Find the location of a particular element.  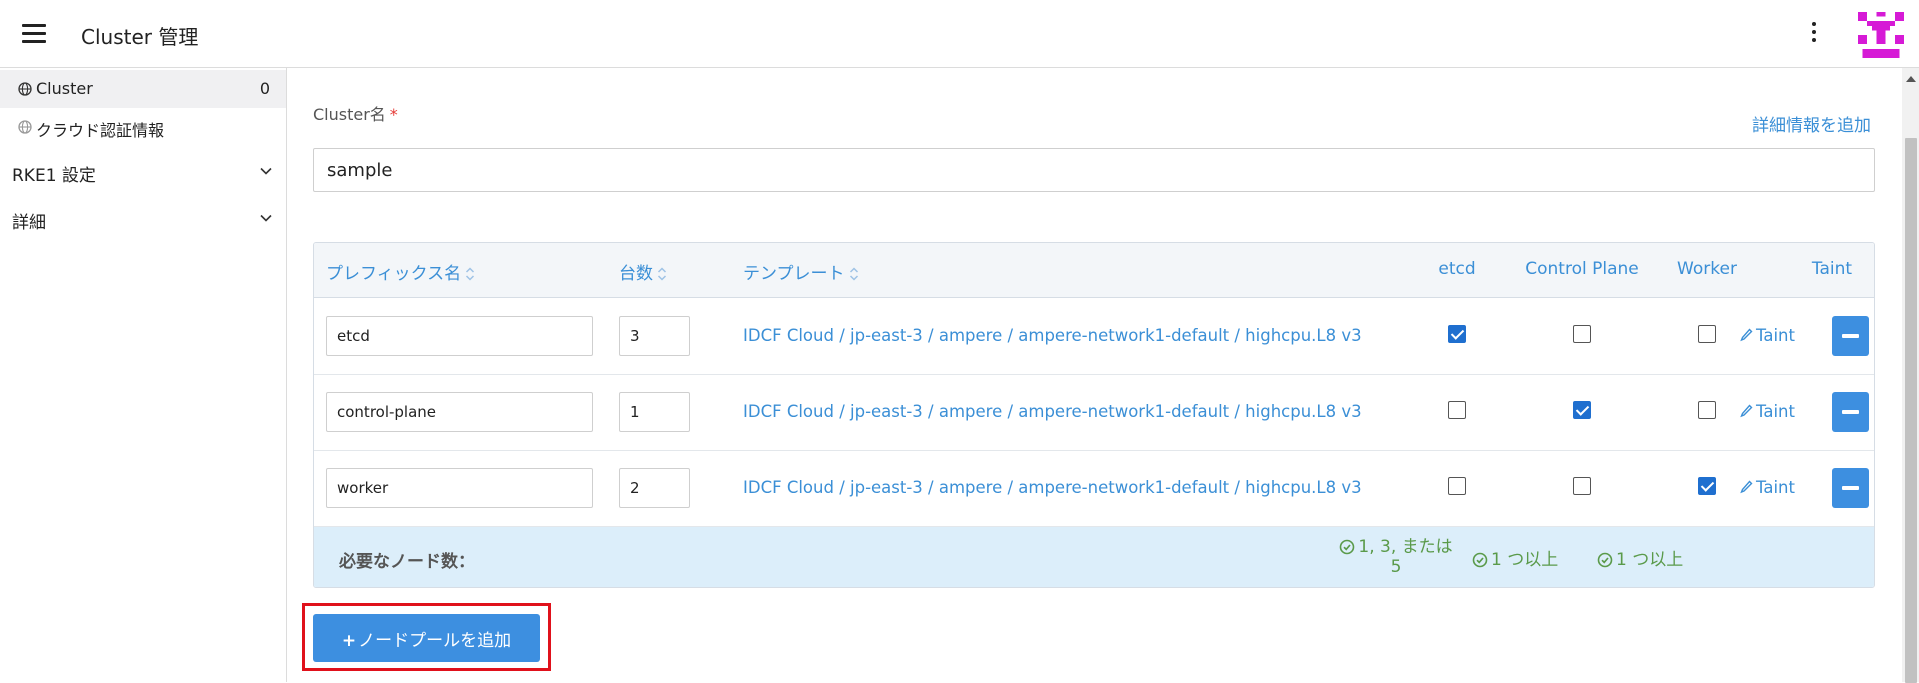

etcd-requirement-text-2: 5 is located at coordinates (1396, 567).